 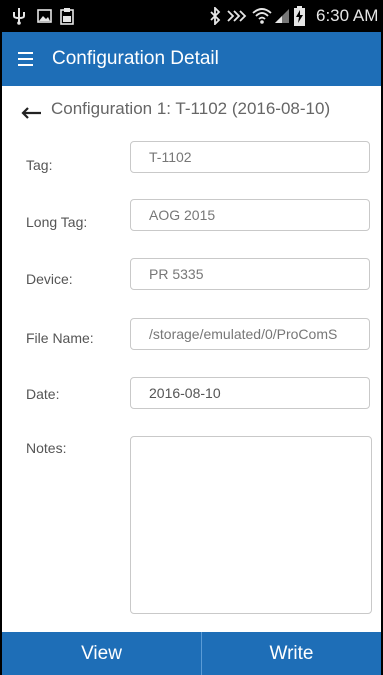 I want to click on clipboard-icon, so click(x=67, y=16).